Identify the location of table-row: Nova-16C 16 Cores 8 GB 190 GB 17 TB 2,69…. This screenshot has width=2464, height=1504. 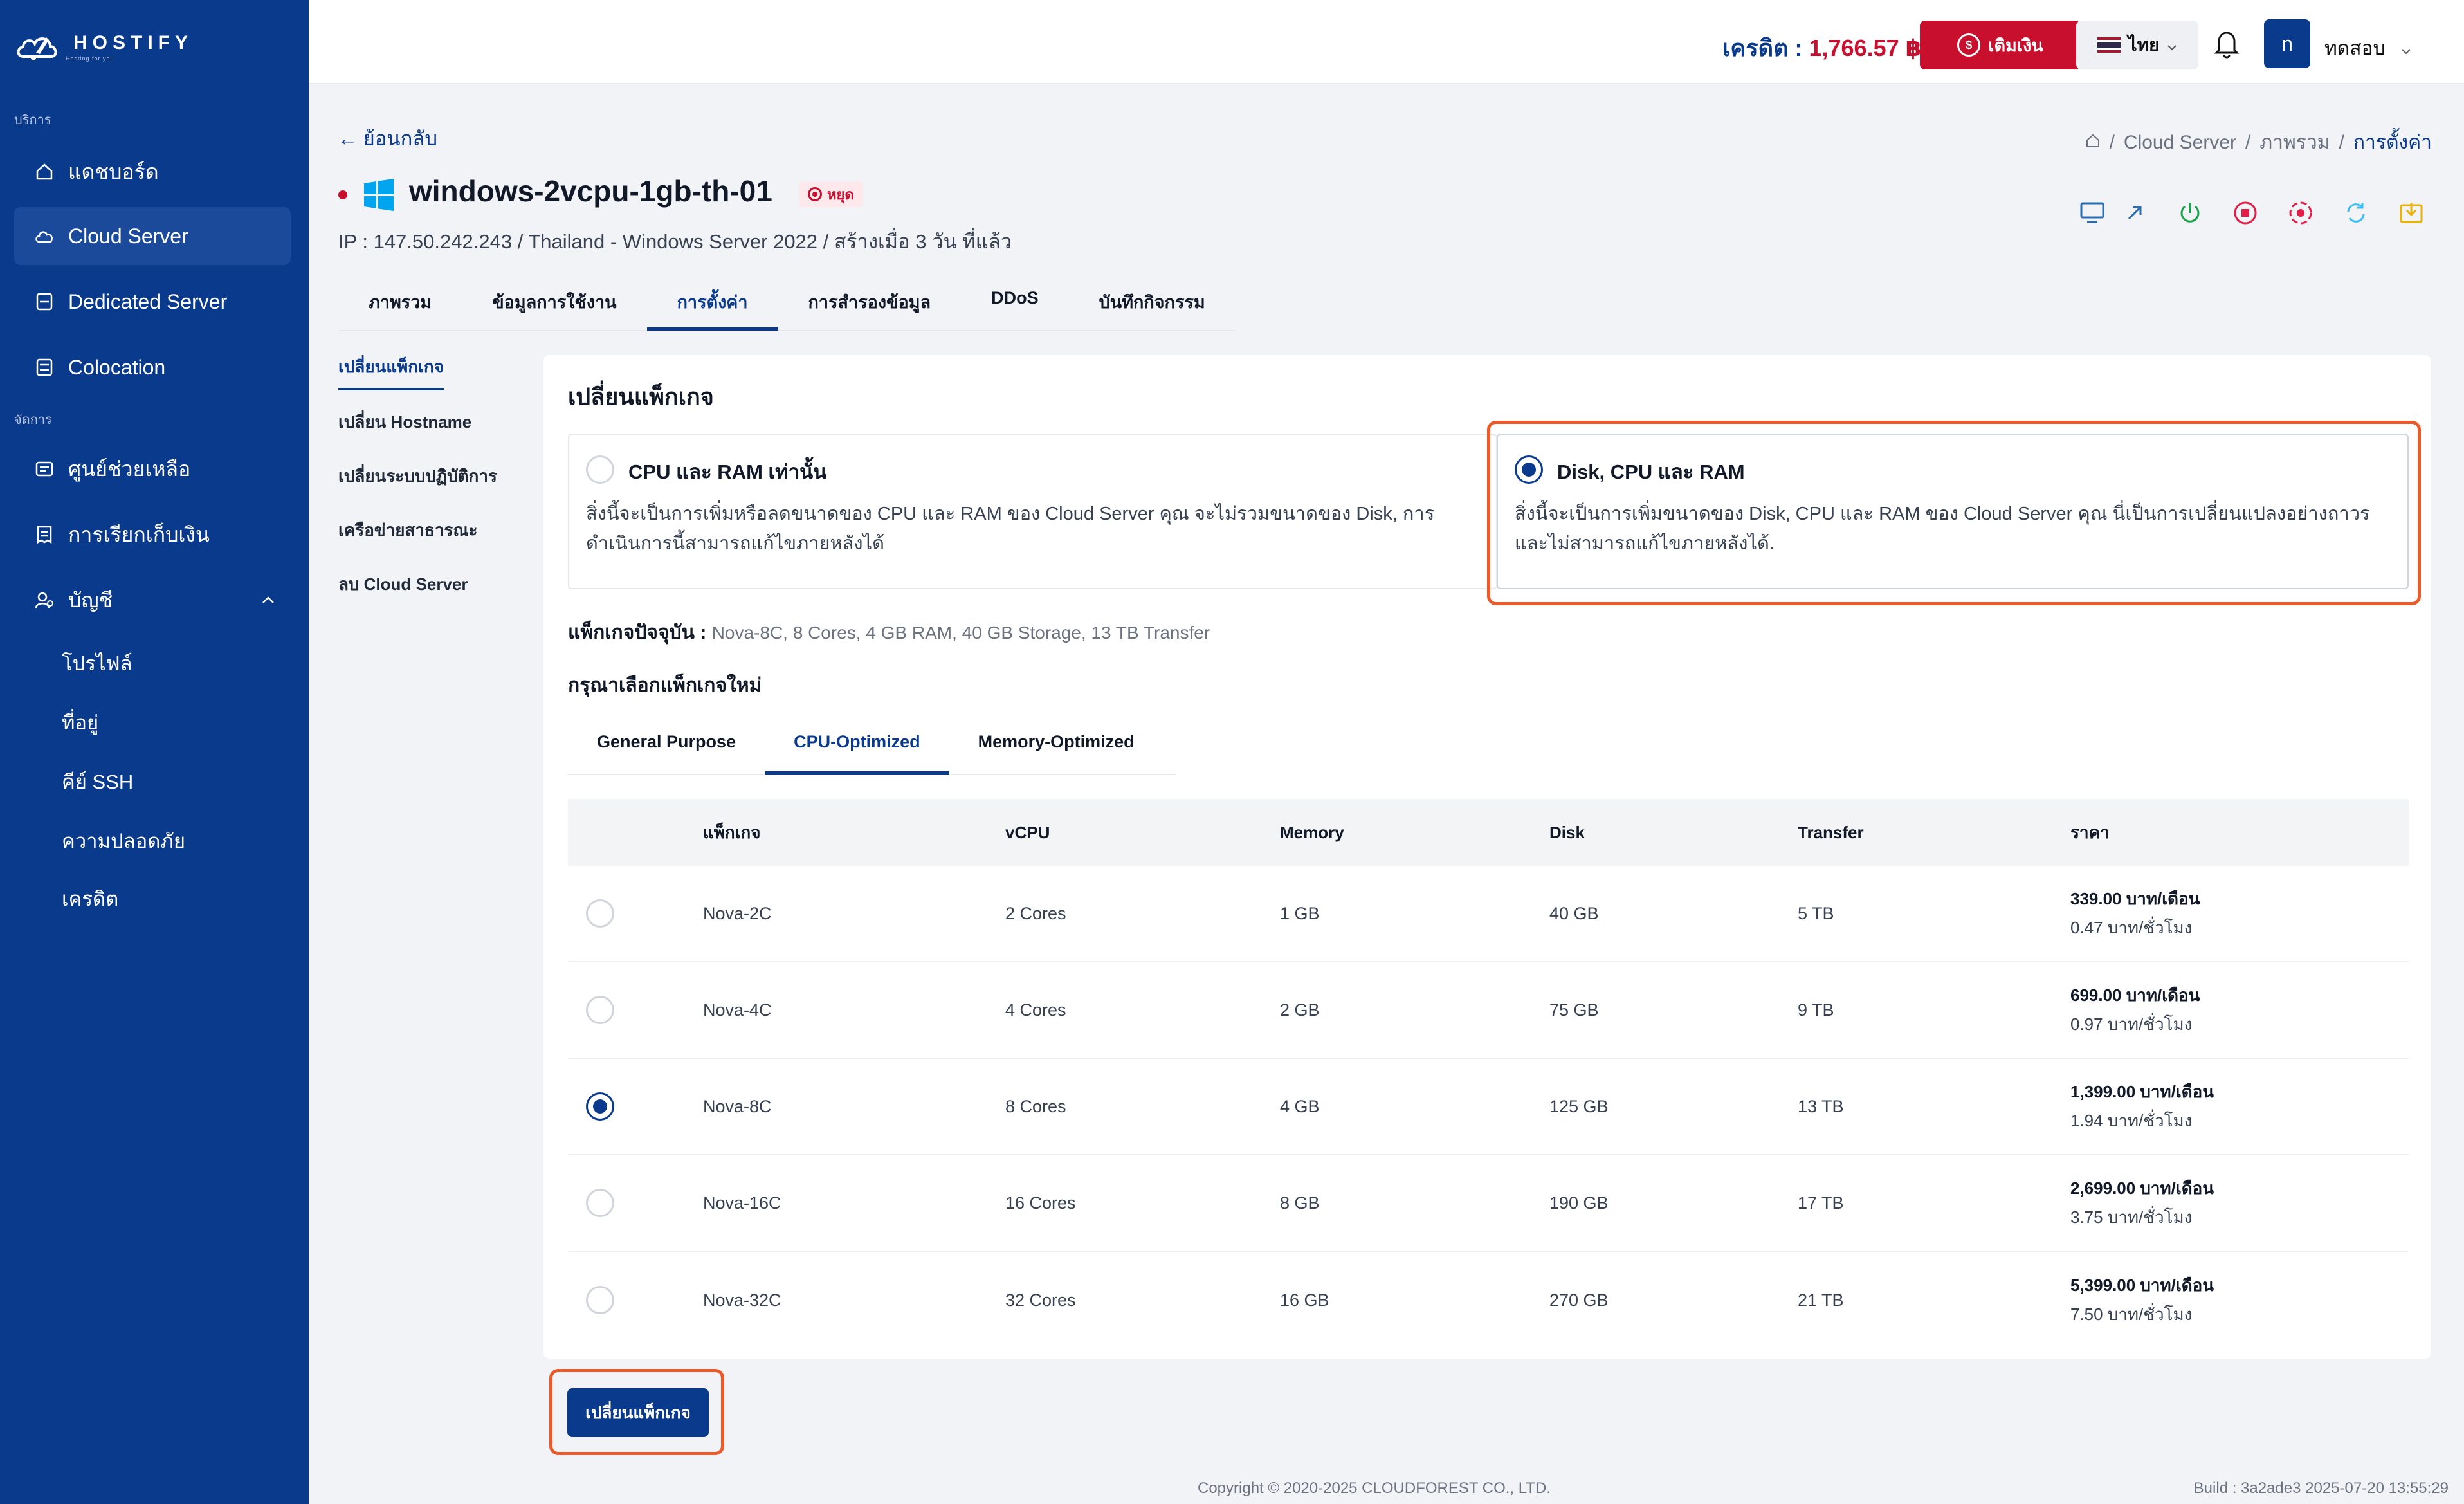
(1489, 1203).